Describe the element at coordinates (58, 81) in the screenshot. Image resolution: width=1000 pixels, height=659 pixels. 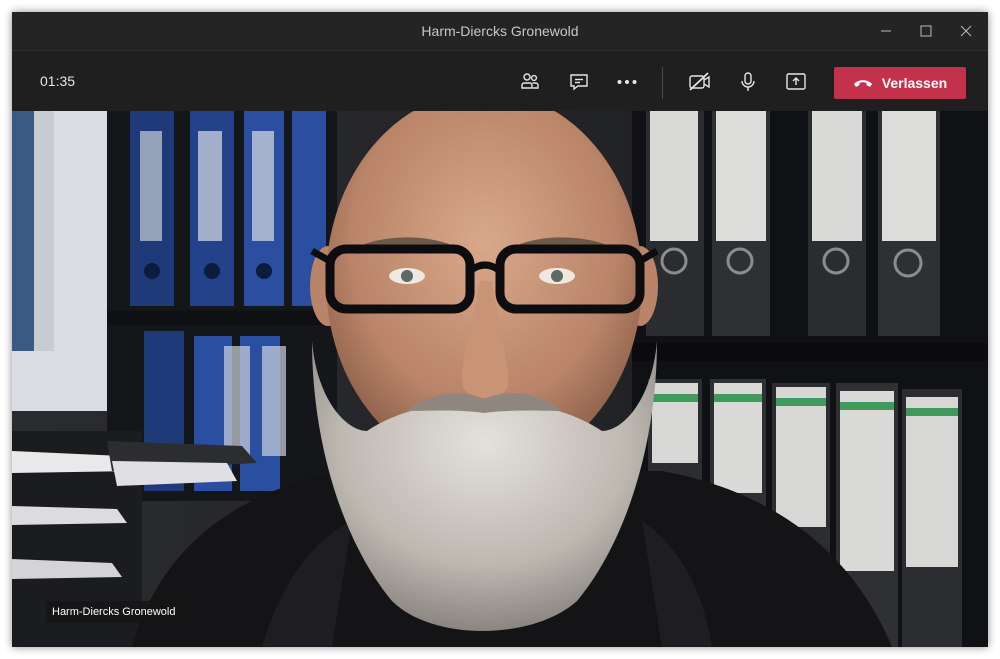
I see `call-timer: 01:35` at that location.